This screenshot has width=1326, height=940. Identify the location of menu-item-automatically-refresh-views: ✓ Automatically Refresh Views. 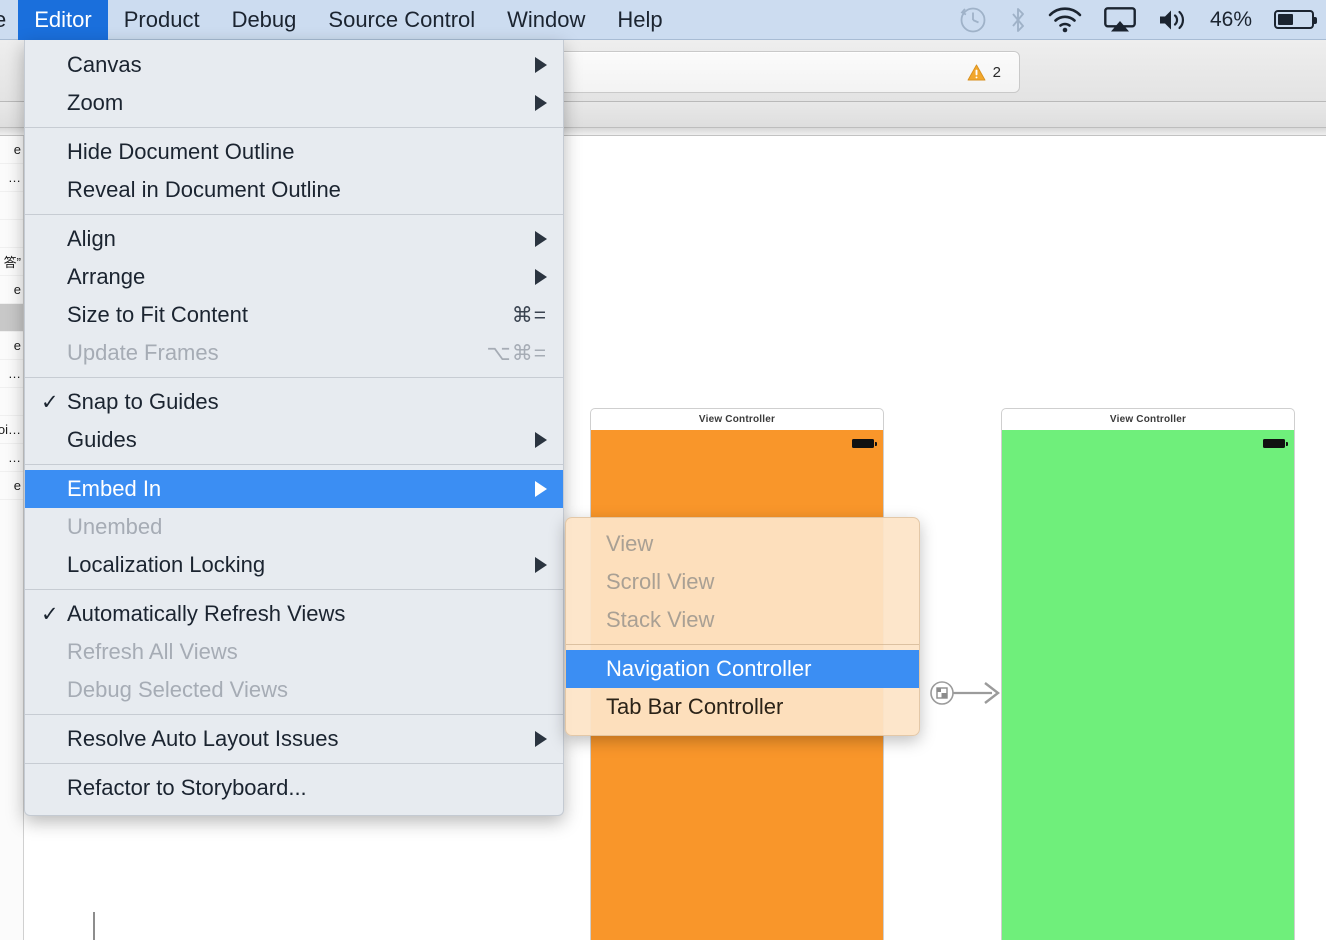
(294, 614).